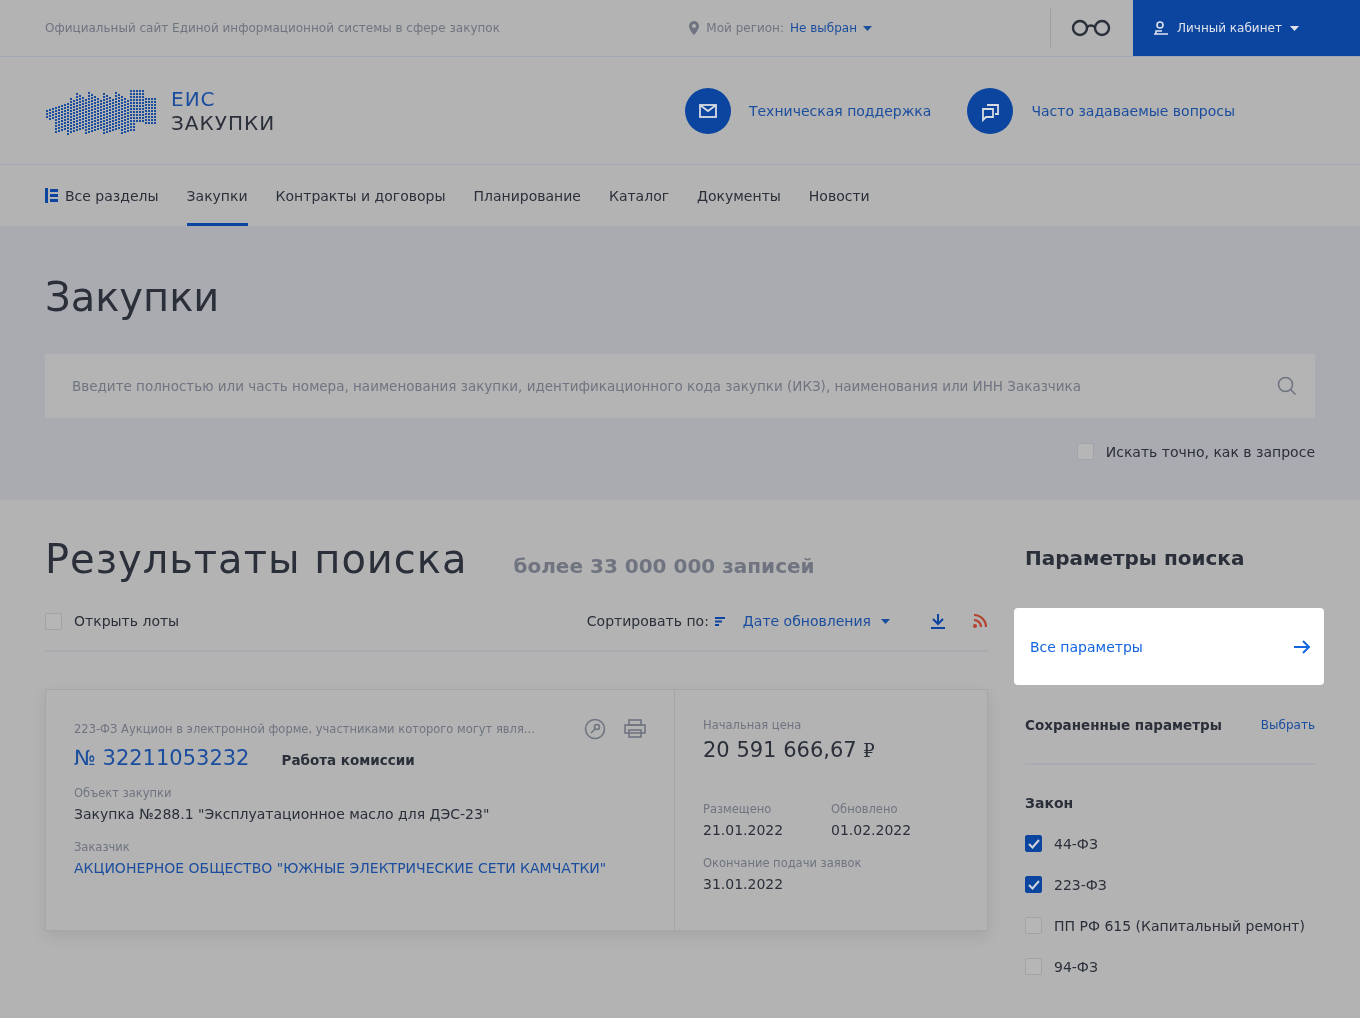 Image resolution: width=1360 pixels, height=1018 pixels. What do you see at coordinates (738, 809) in the screenshot?
I see `field-label: Размещено` at bounding box center [738, 809].